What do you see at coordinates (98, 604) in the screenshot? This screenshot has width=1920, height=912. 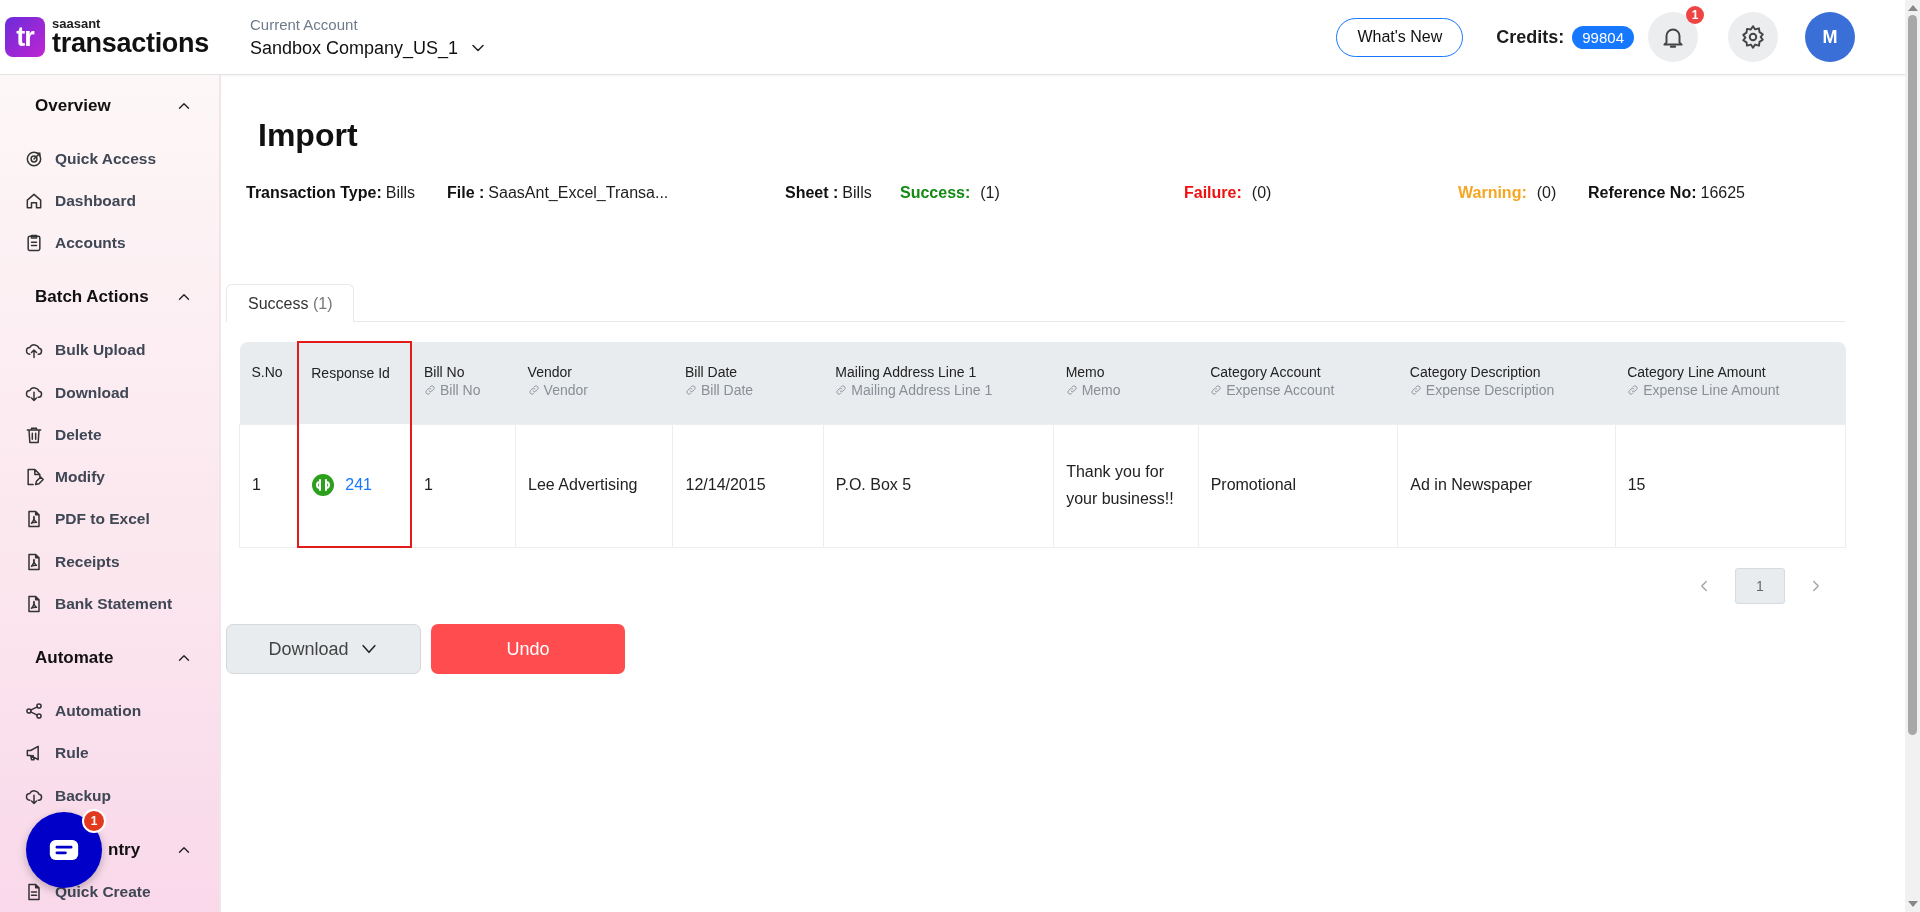 I see `sidebar-item: Bank Statement` at bounding box center [98, 604].